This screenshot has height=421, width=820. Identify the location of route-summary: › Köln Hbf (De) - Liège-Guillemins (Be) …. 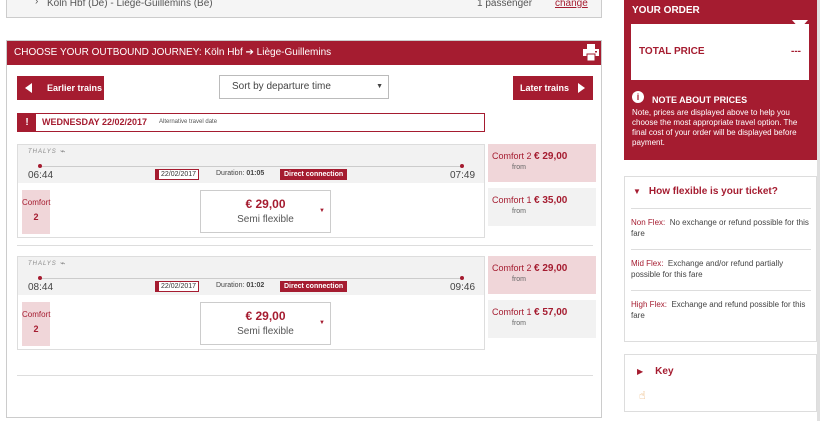
(304, 9).